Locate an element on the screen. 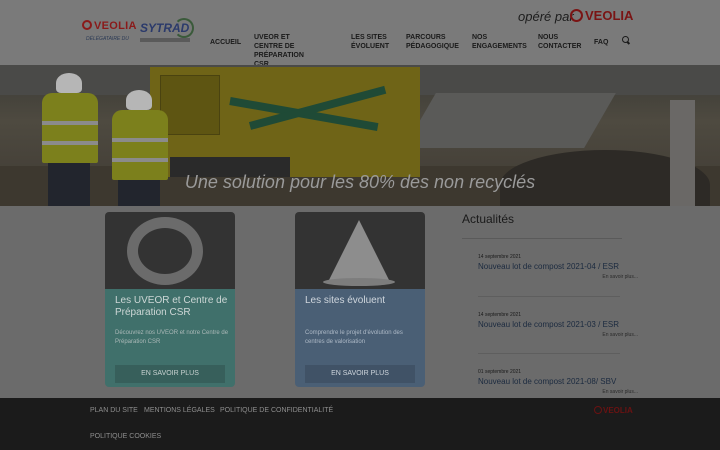  sytrad-swirl-icon is located at coordinates (184, 28).